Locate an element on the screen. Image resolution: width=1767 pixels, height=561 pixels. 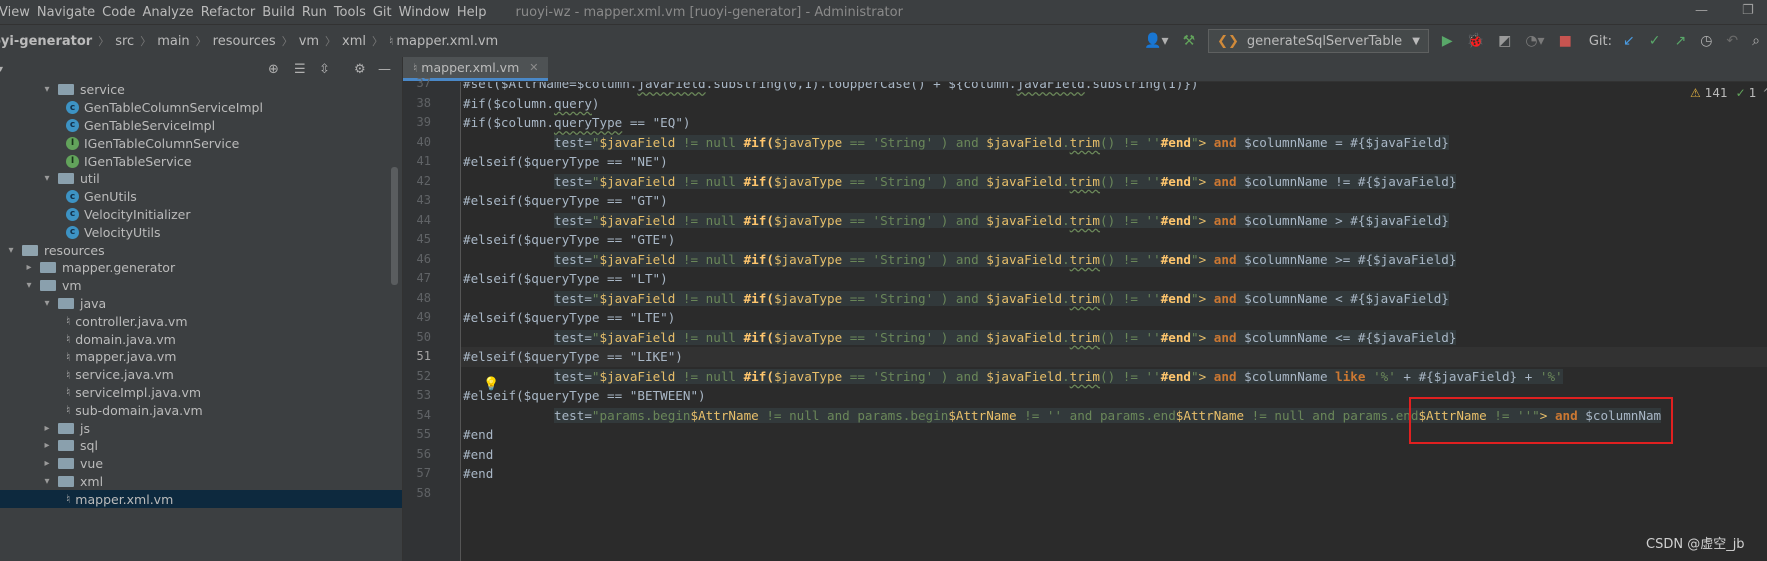
close-icon: ✕ is located at coordinates (533, 67).